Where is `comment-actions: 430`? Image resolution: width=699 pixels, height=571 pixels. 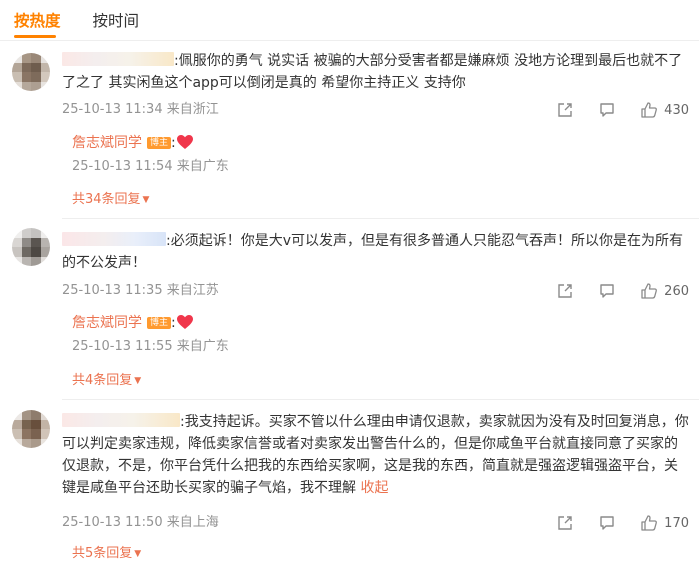 comment-actions: 430 is located at coordinates (611, 110).